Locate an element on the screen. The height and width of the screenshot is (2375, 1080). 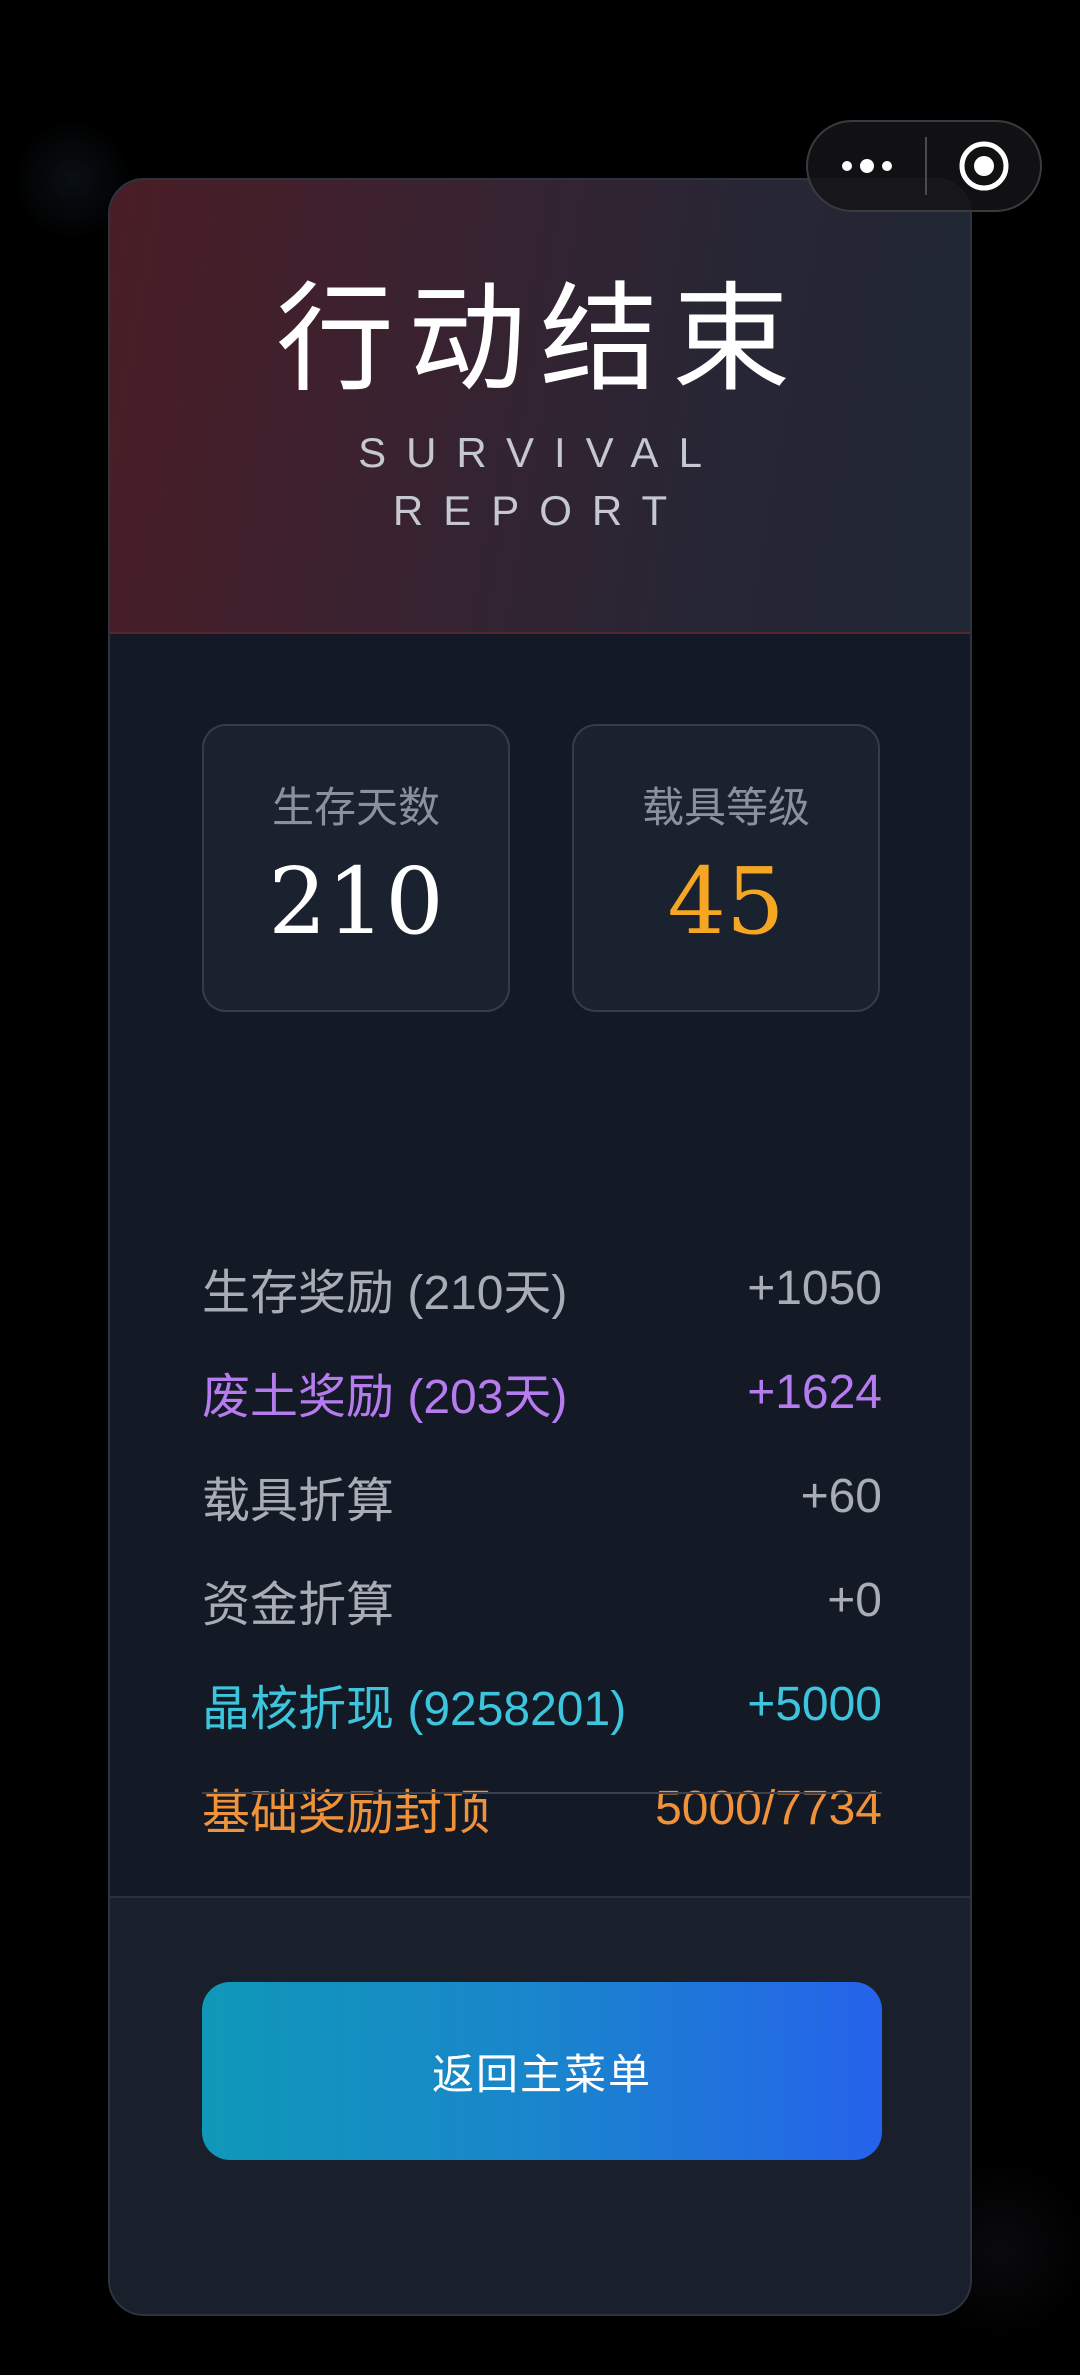
close-button is located at coordinates (983, 166).